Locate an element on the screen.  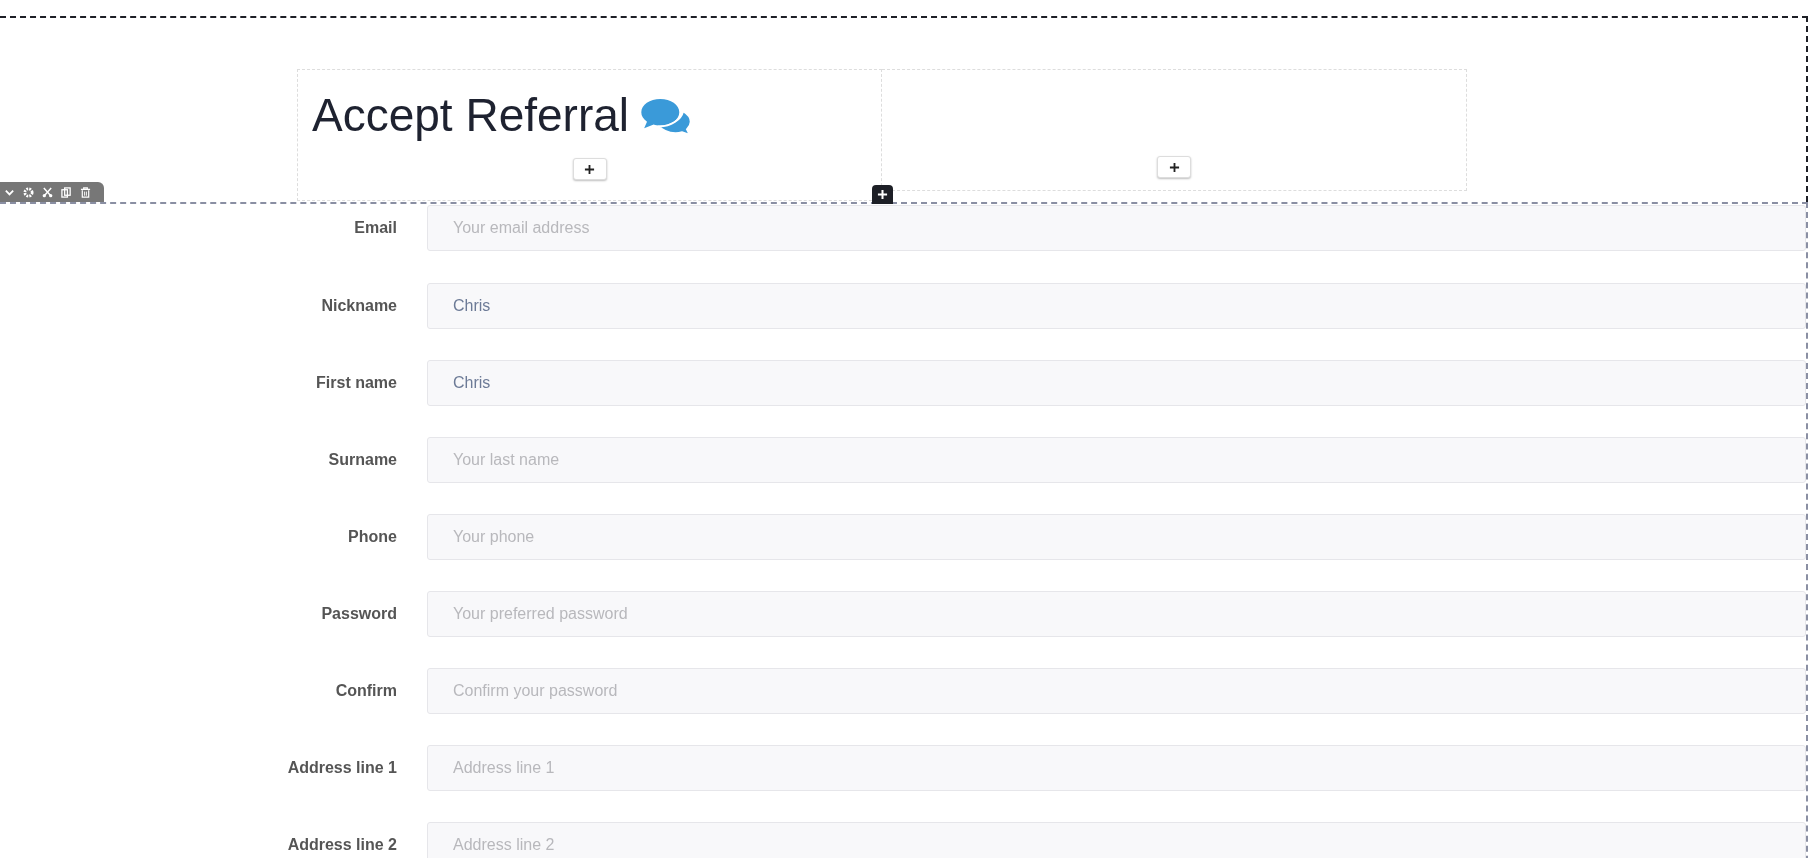
trash-icon is located at coordinates (85, 192).